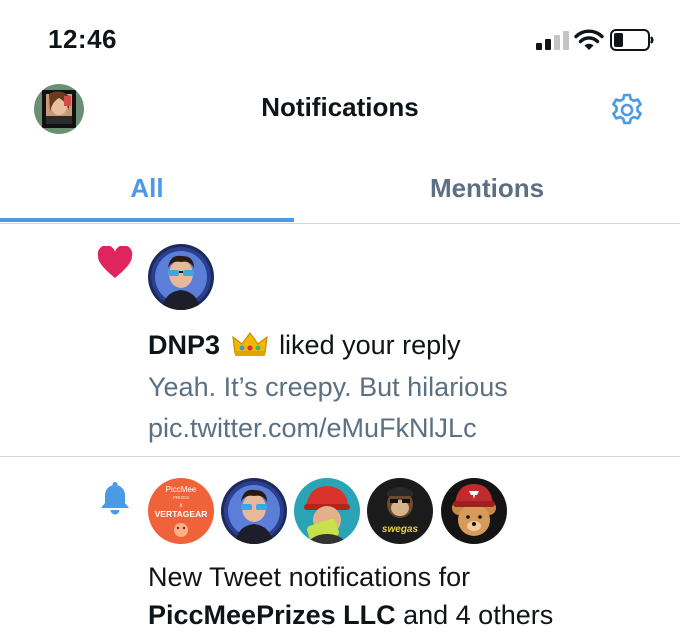  What do you see at coordinates (272, 615) in the screenshot?
I see `user-name: PiccMeePrizes LLC` at bounding box center [272, 615].